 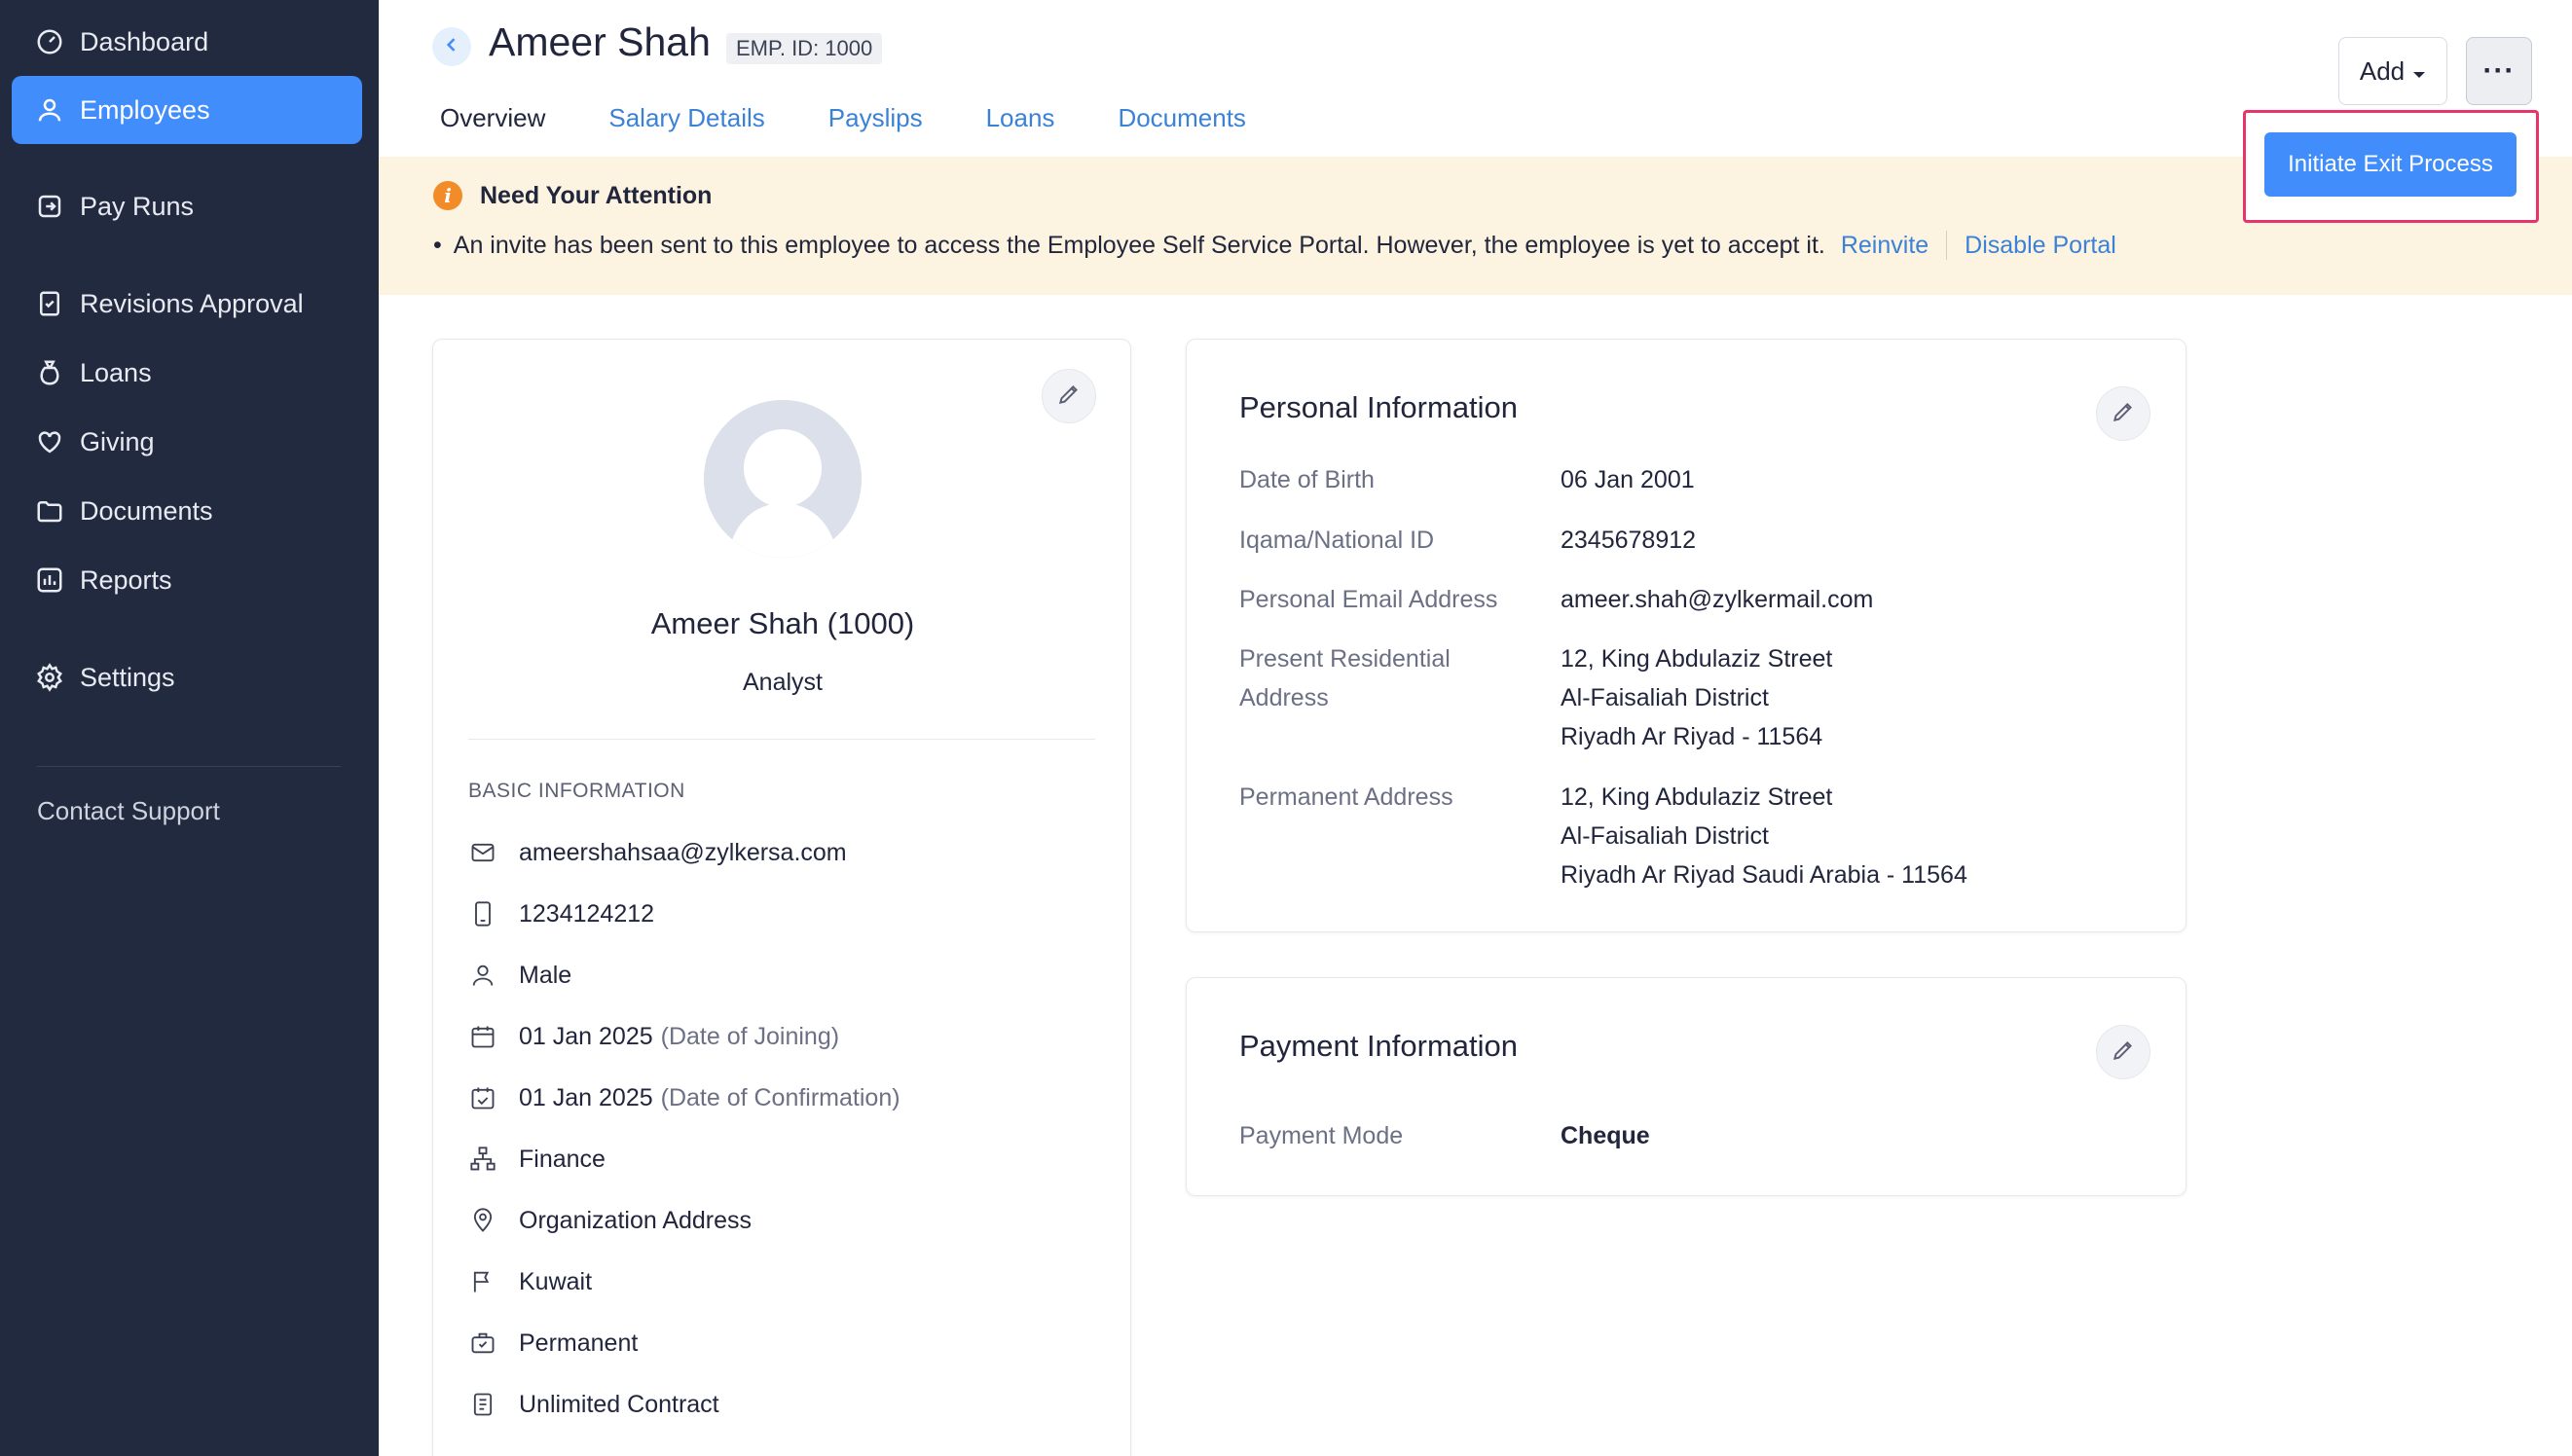 I want to click on org-chart-icon, so click(x=483, y=1159).